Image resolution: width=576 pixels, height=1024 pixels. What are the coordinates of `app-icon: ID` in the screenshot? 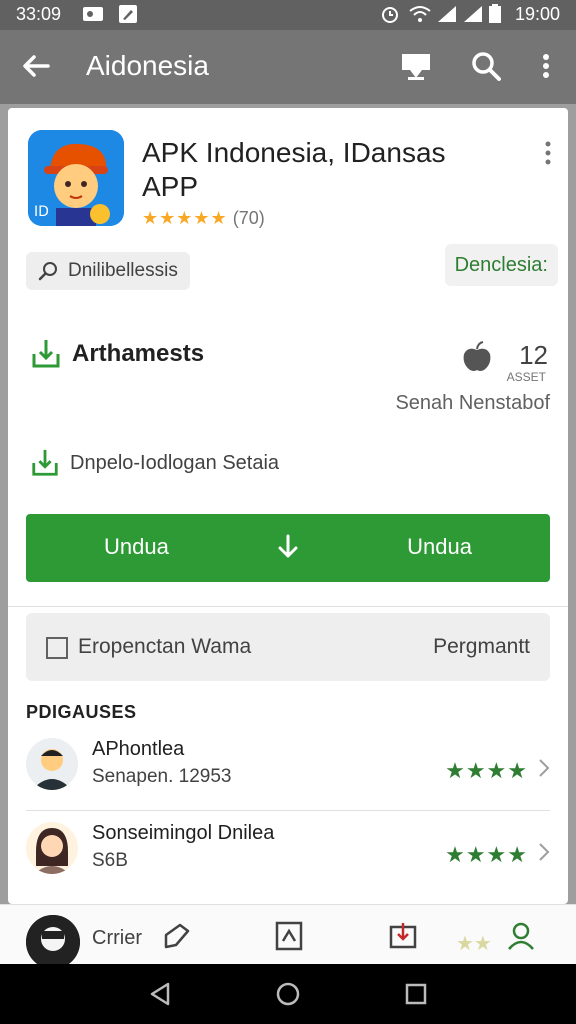 It's located at (76, 178).